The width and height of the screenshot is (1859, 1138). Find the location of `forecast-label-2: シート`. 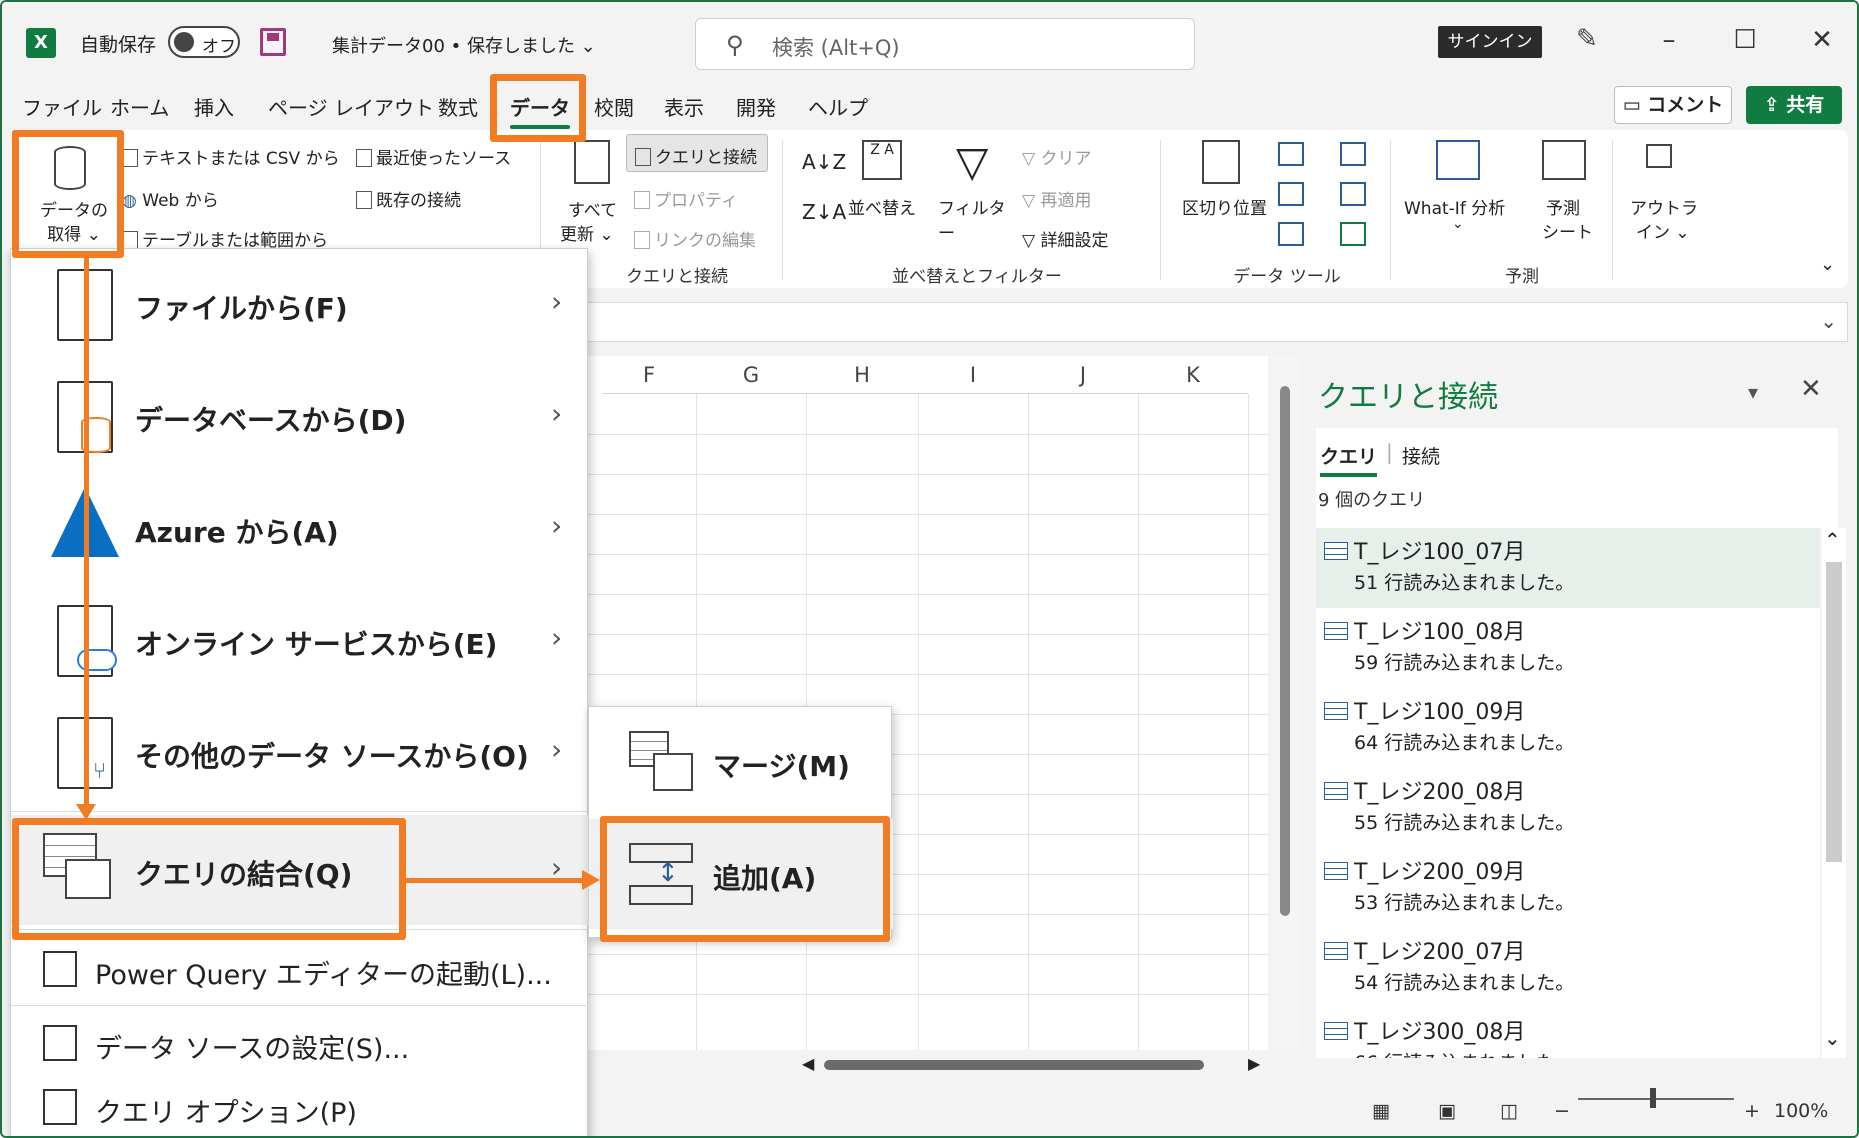

forecast-label-2: シート is located at coordinates (1567, 233).